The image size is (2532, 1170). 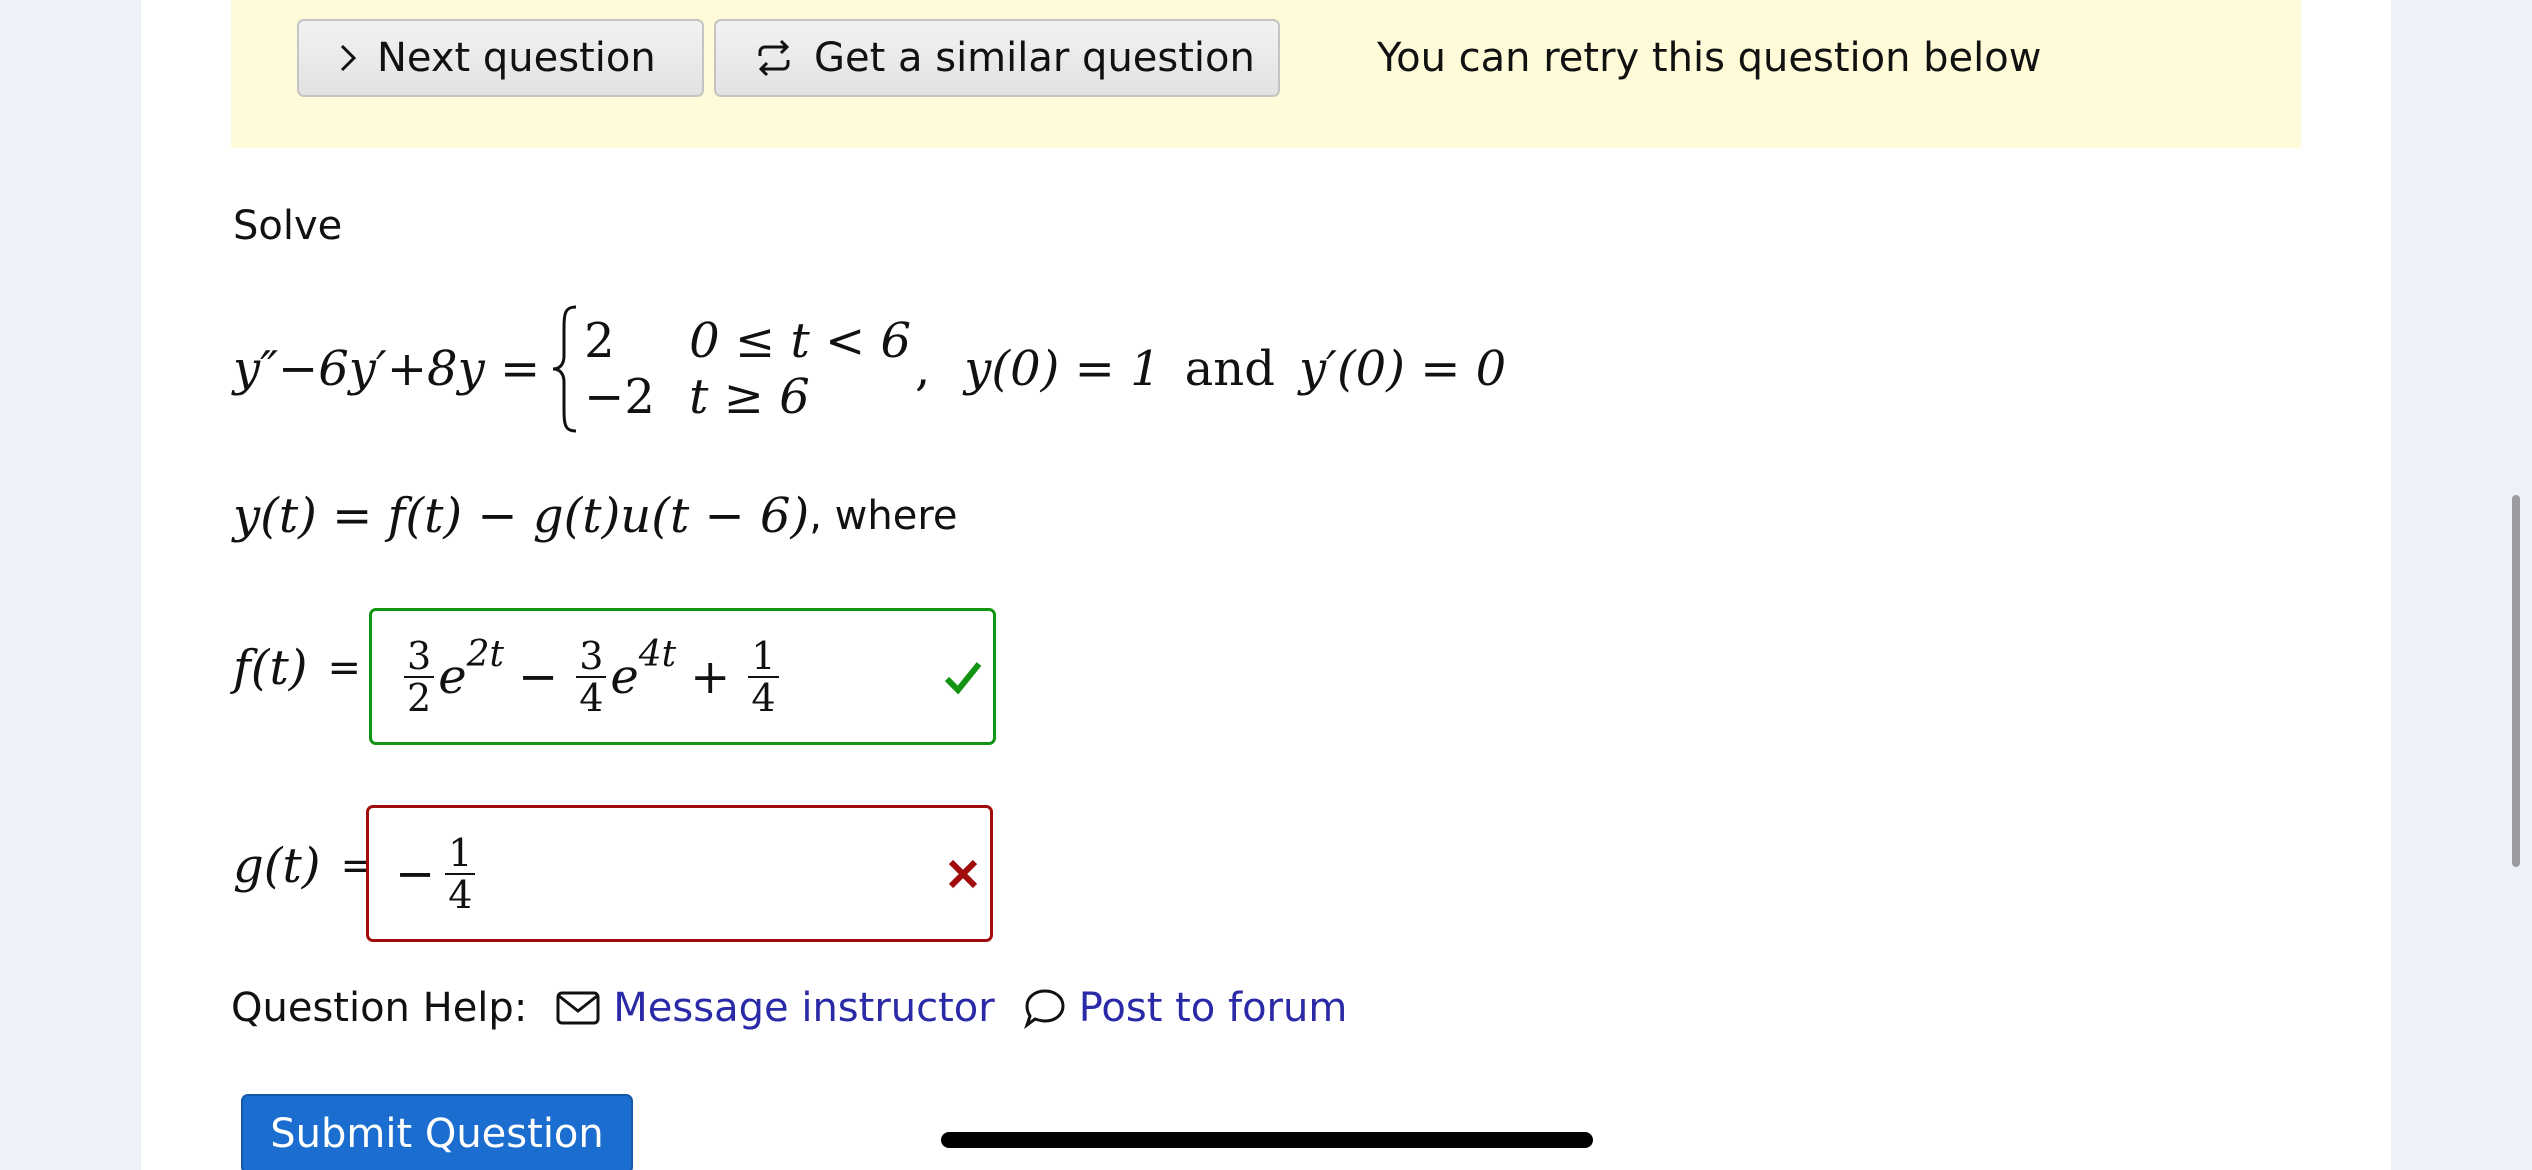 What do you see at coordinates (288, 226) in the screenshot?
I see `question-prompt: Solve` at bounding box center [288, 226].